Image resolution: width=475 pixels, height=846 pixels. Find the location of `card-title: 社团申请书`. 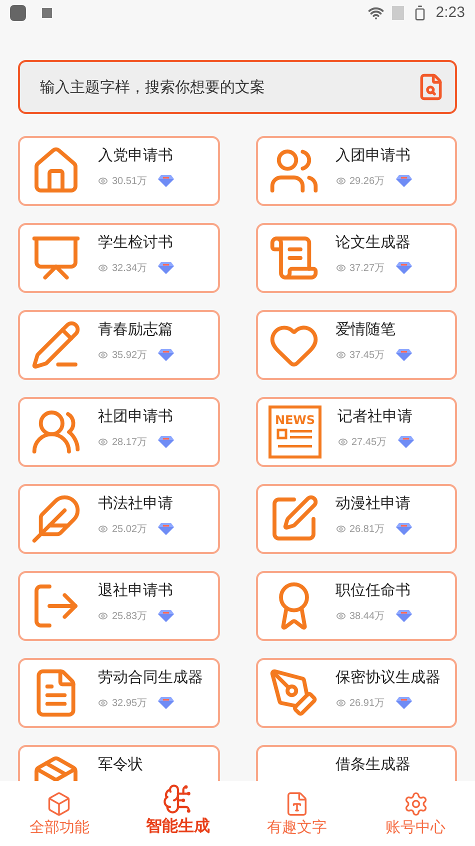

card-title: 社团申请书 is located at coordinates (136, 417).